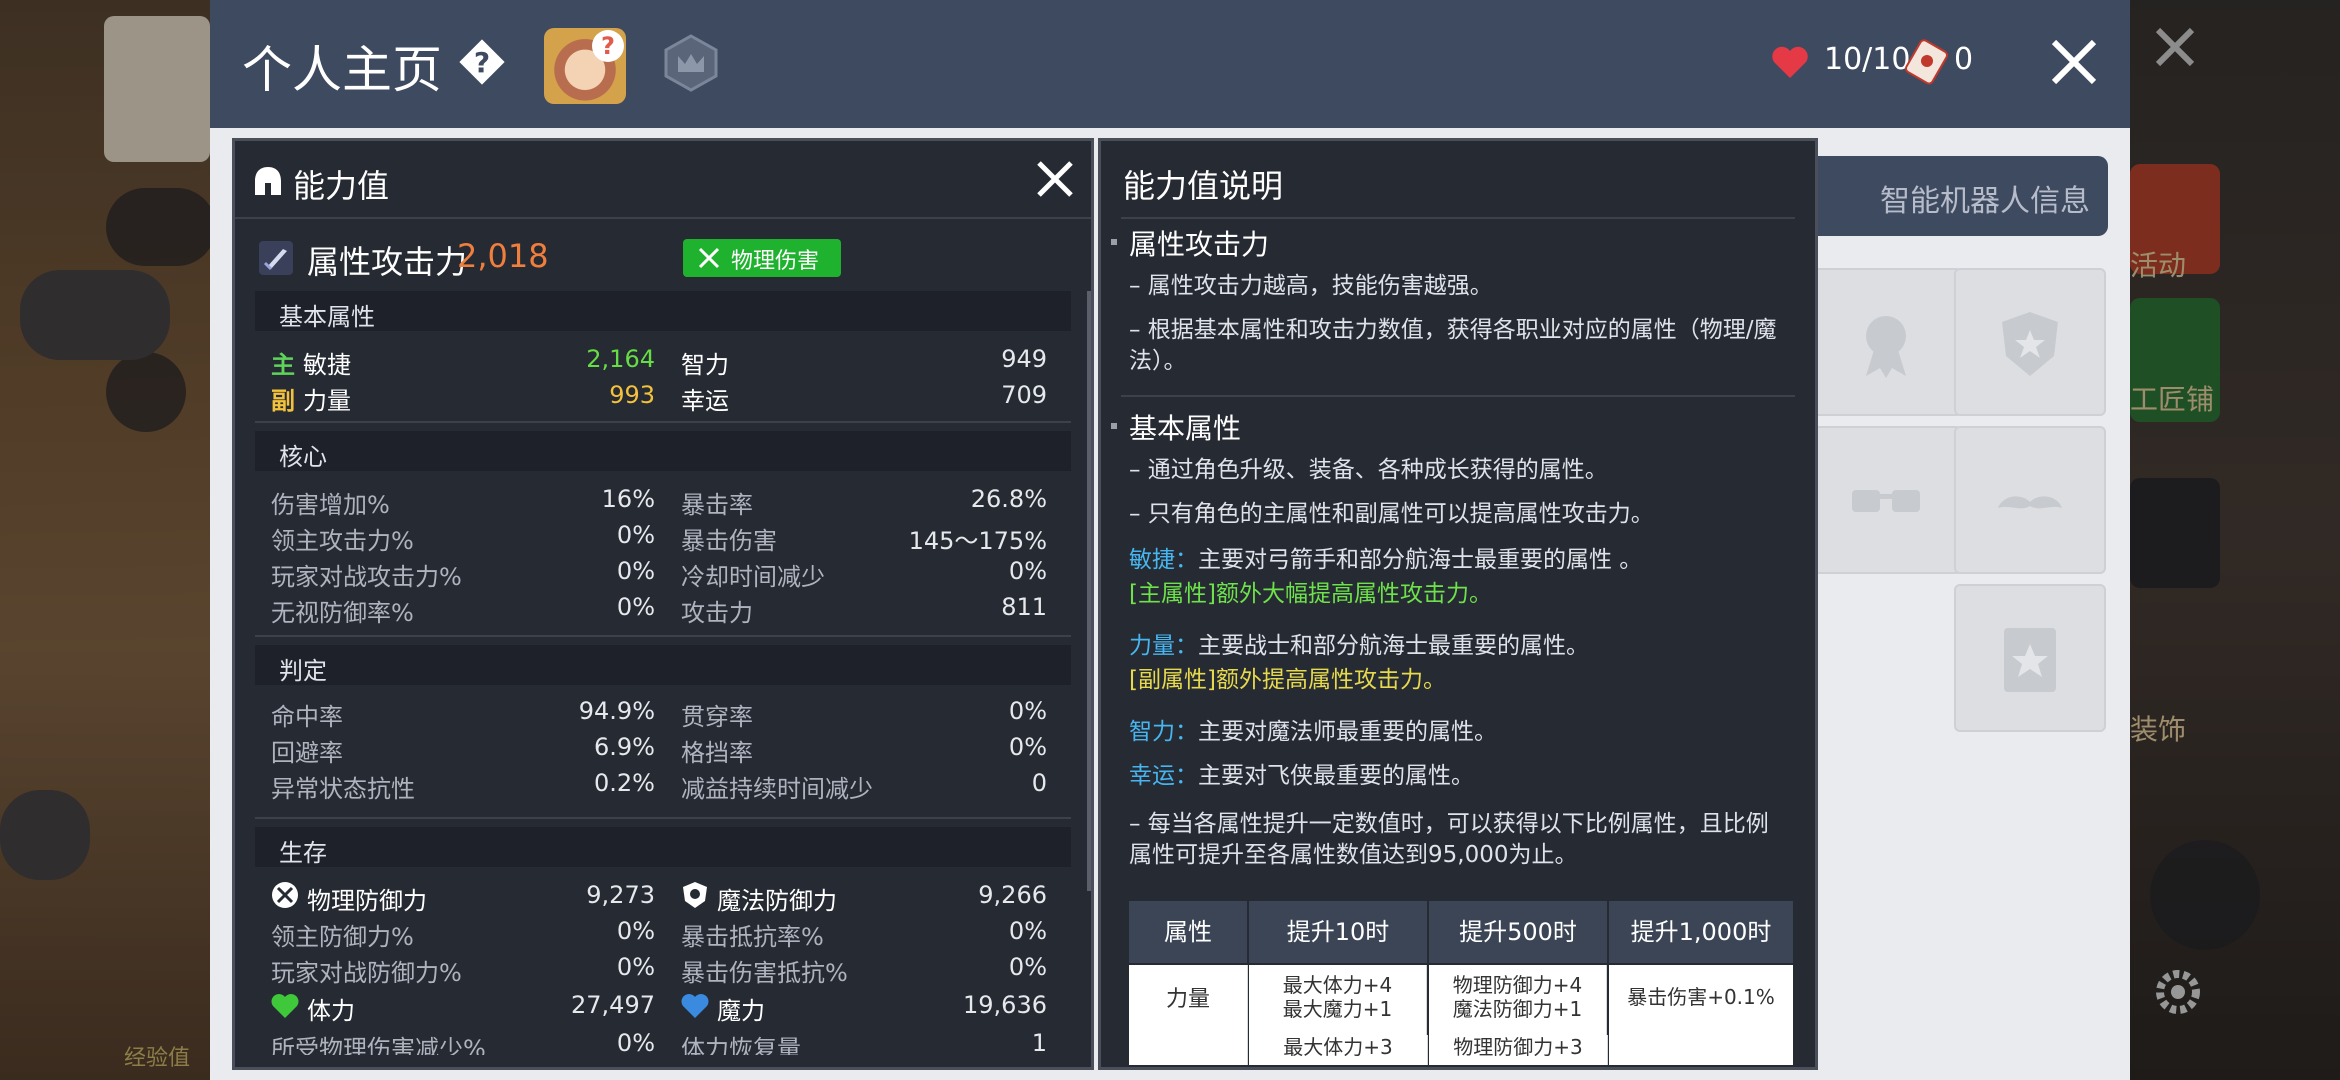 This screenshot has height=1080, width=2340. I want to click on str-note: [副属性]额外提高属性攻击力。, so click(1287, 680).